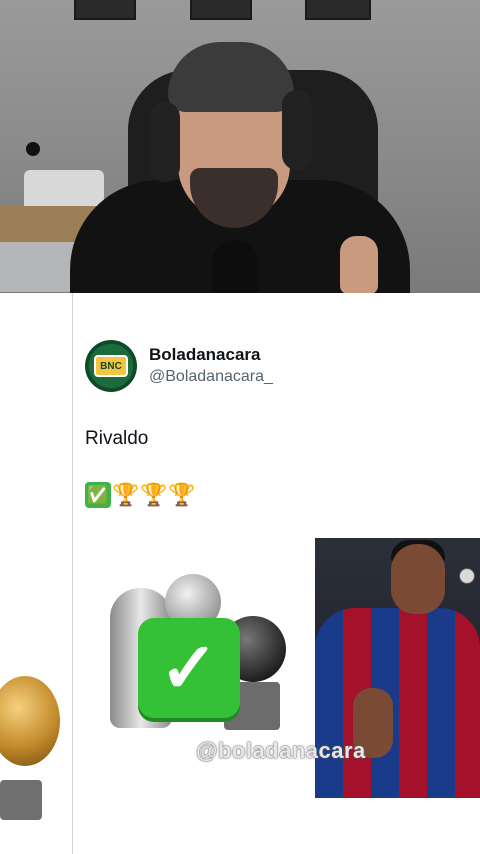 This screenshot has height=854, width=480. Describe the element at coordinates (281, 750) in the screenshot. I see `watermark: @boladanacara` at that location.